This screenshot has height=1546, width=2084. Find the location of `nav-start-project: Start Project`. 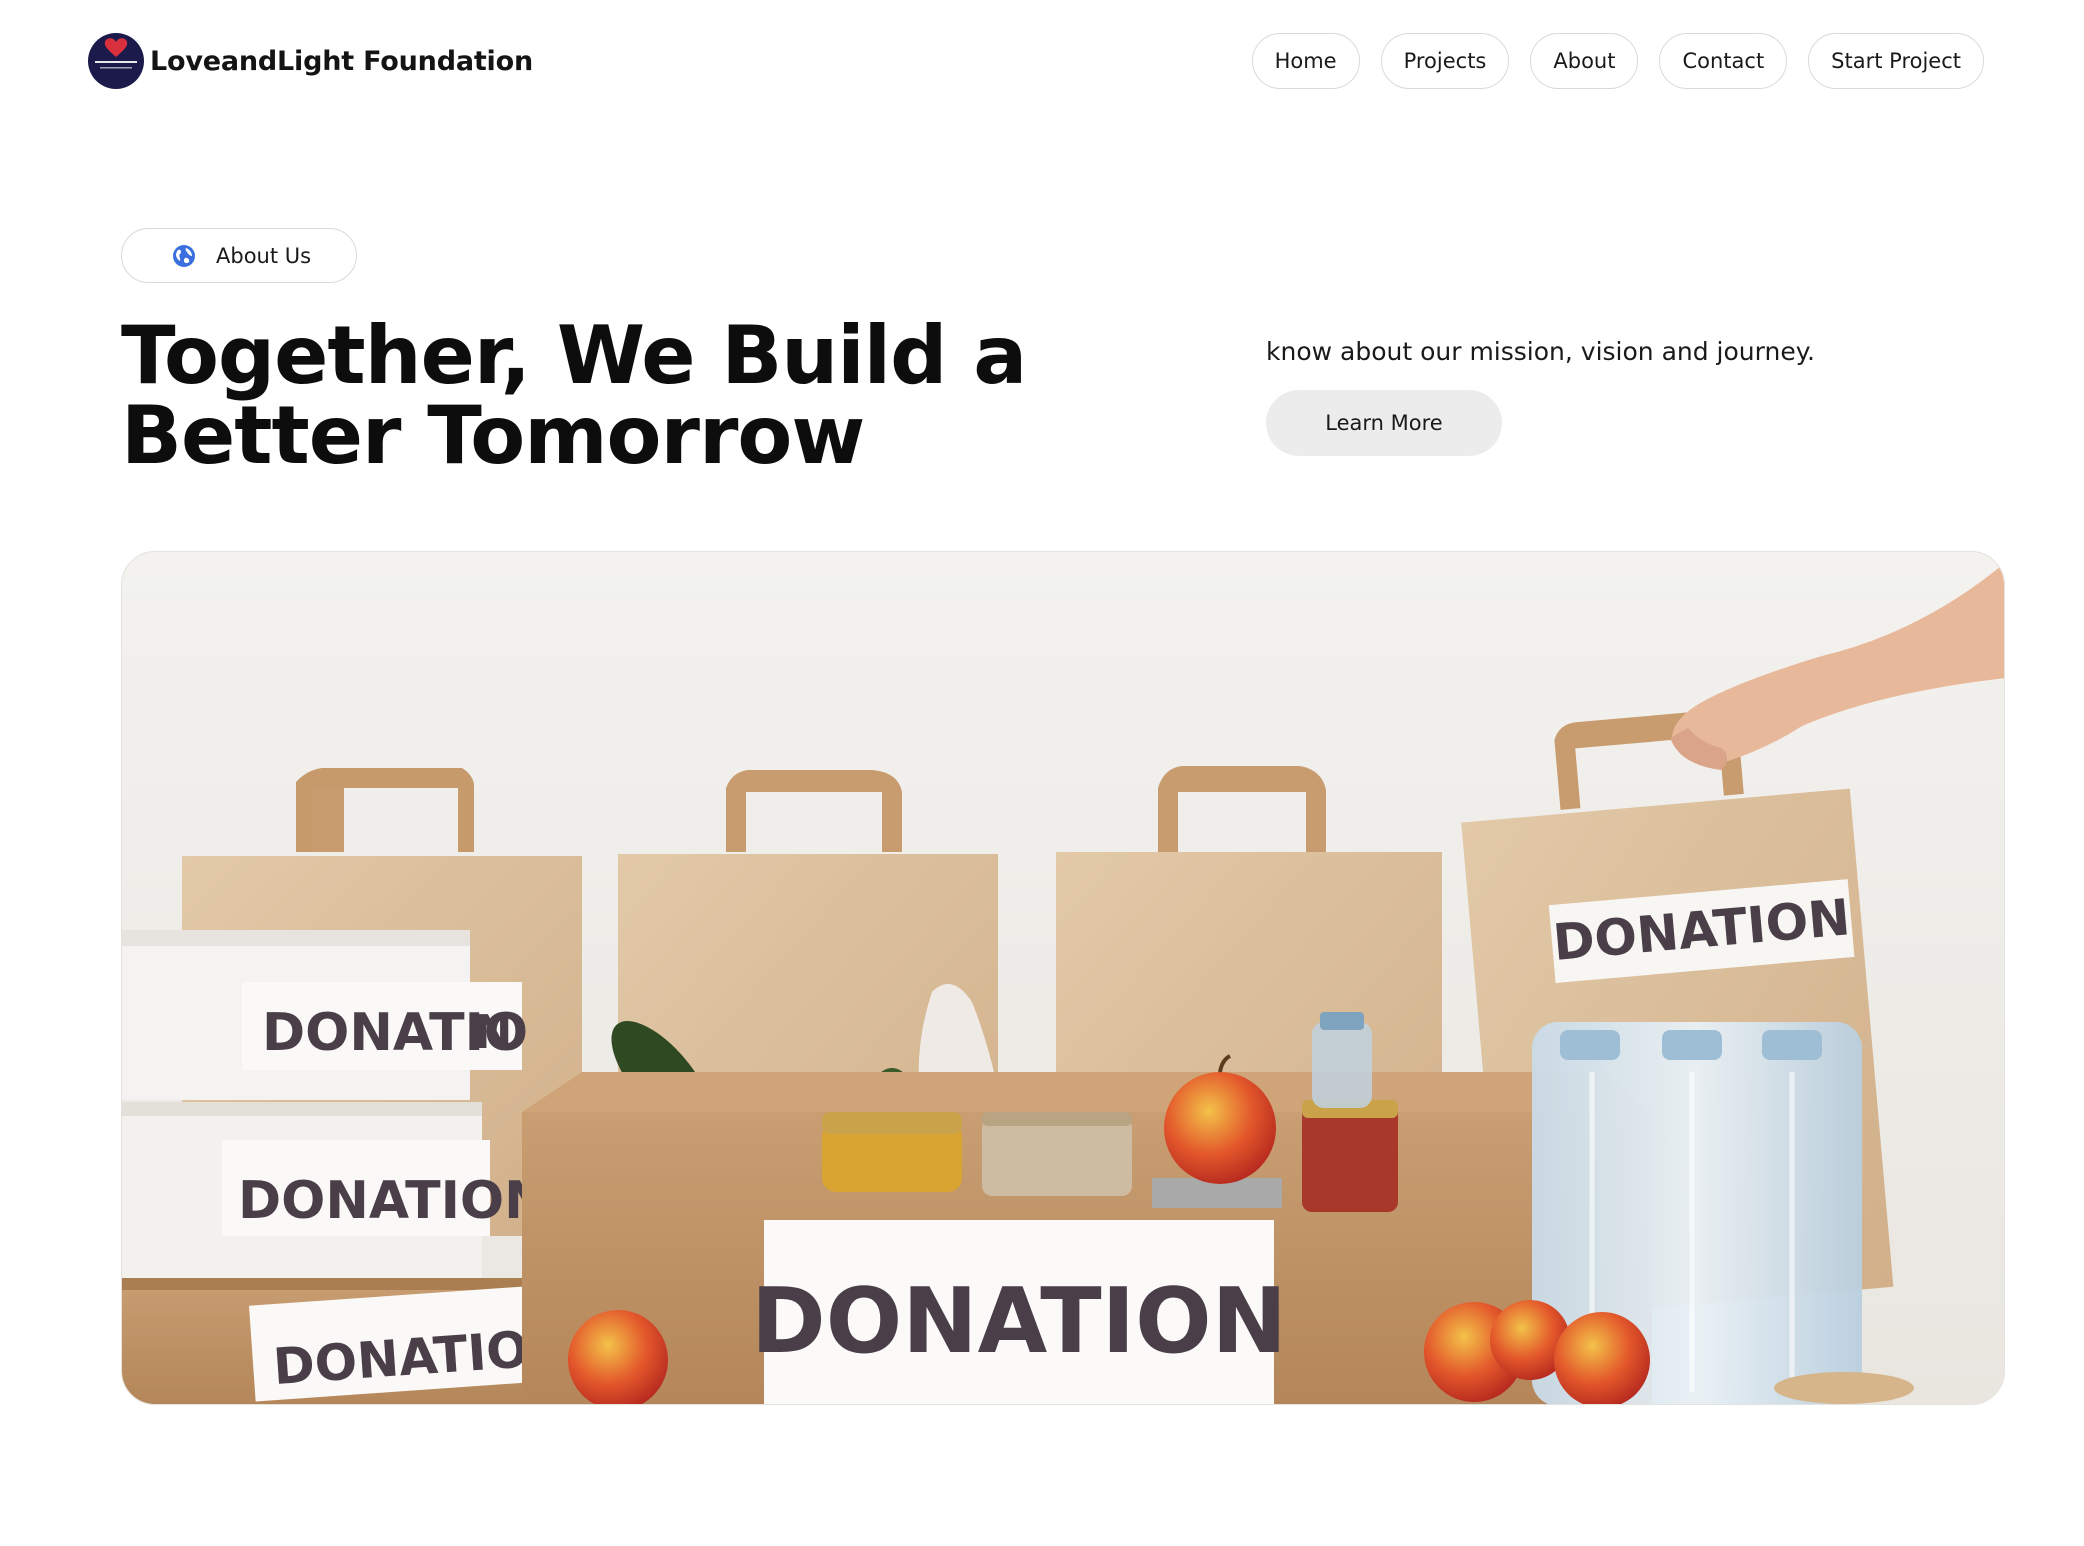

nav-start-project: Start Project is located at coordinates (1896, 61).